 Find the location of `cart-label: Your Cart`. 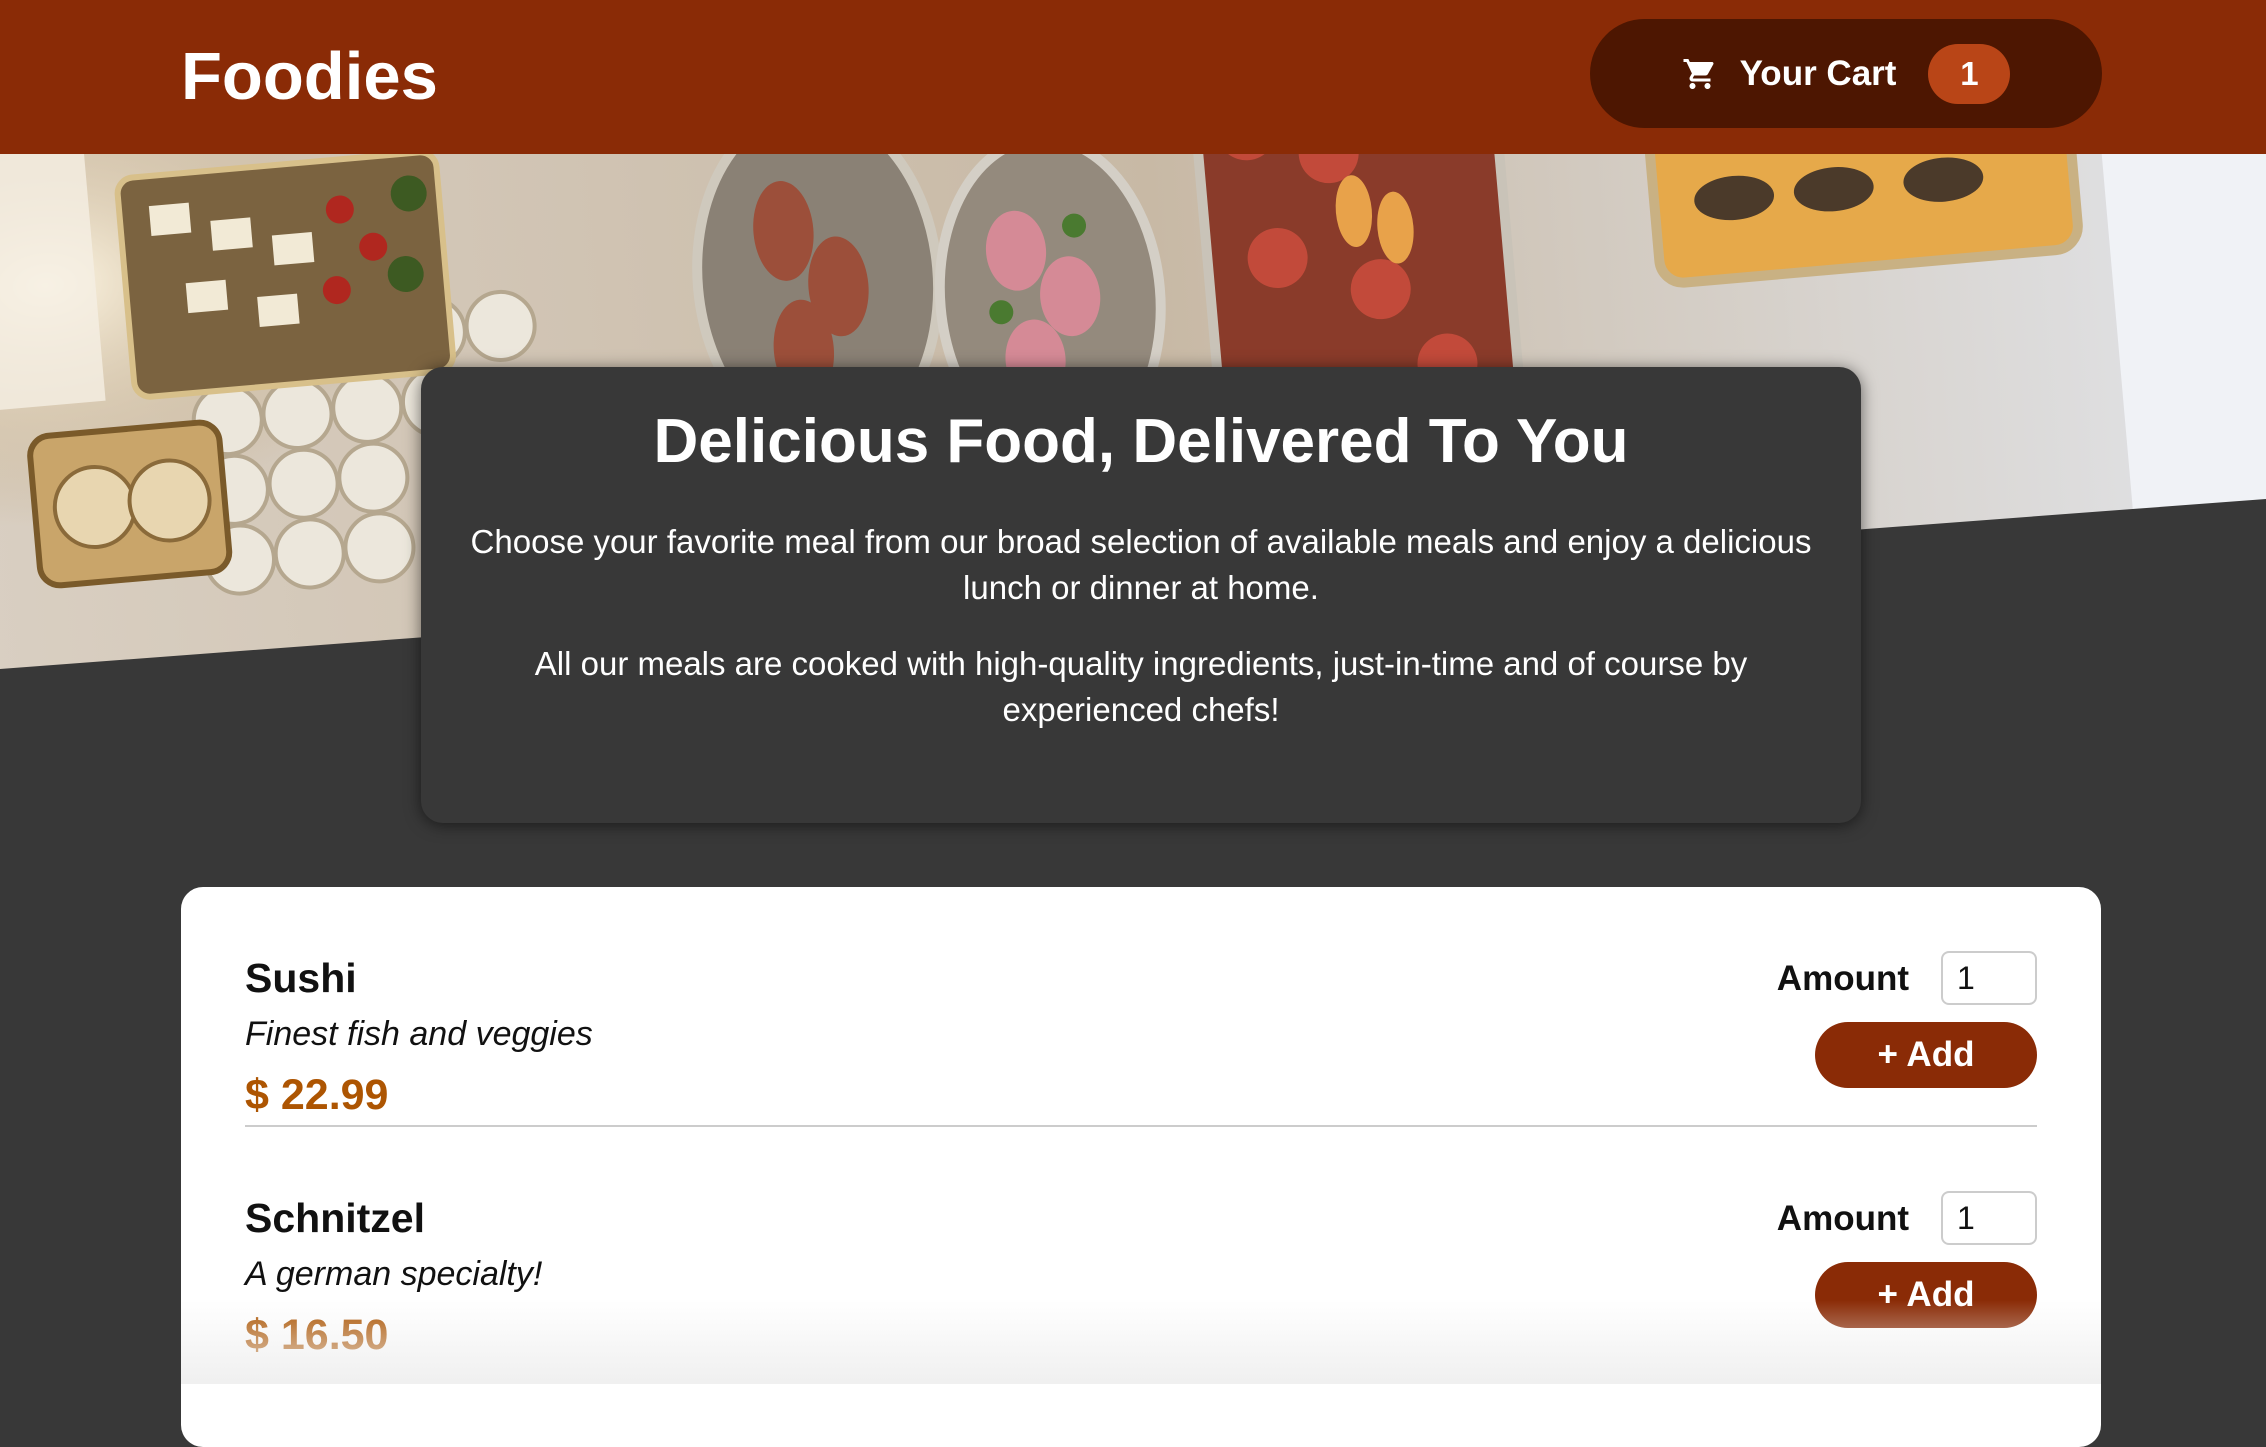

cart-label: Your Cart is located at coordinates (1818, 73).